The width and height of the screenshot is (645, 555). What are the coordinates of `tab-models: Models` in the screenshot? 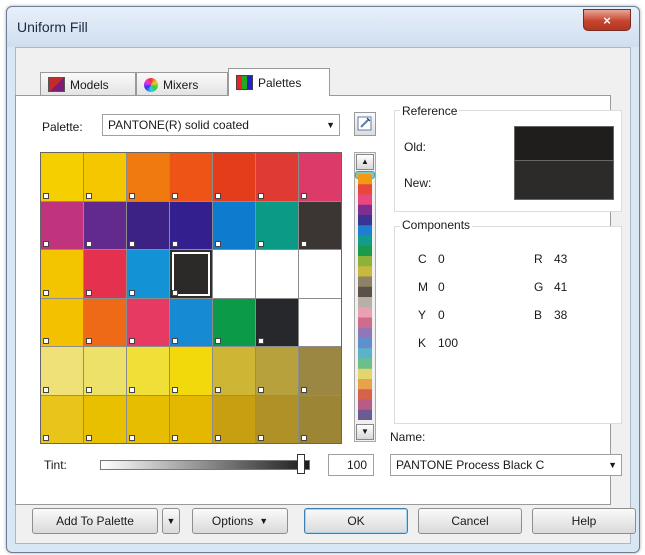 It's located at (88, 84).